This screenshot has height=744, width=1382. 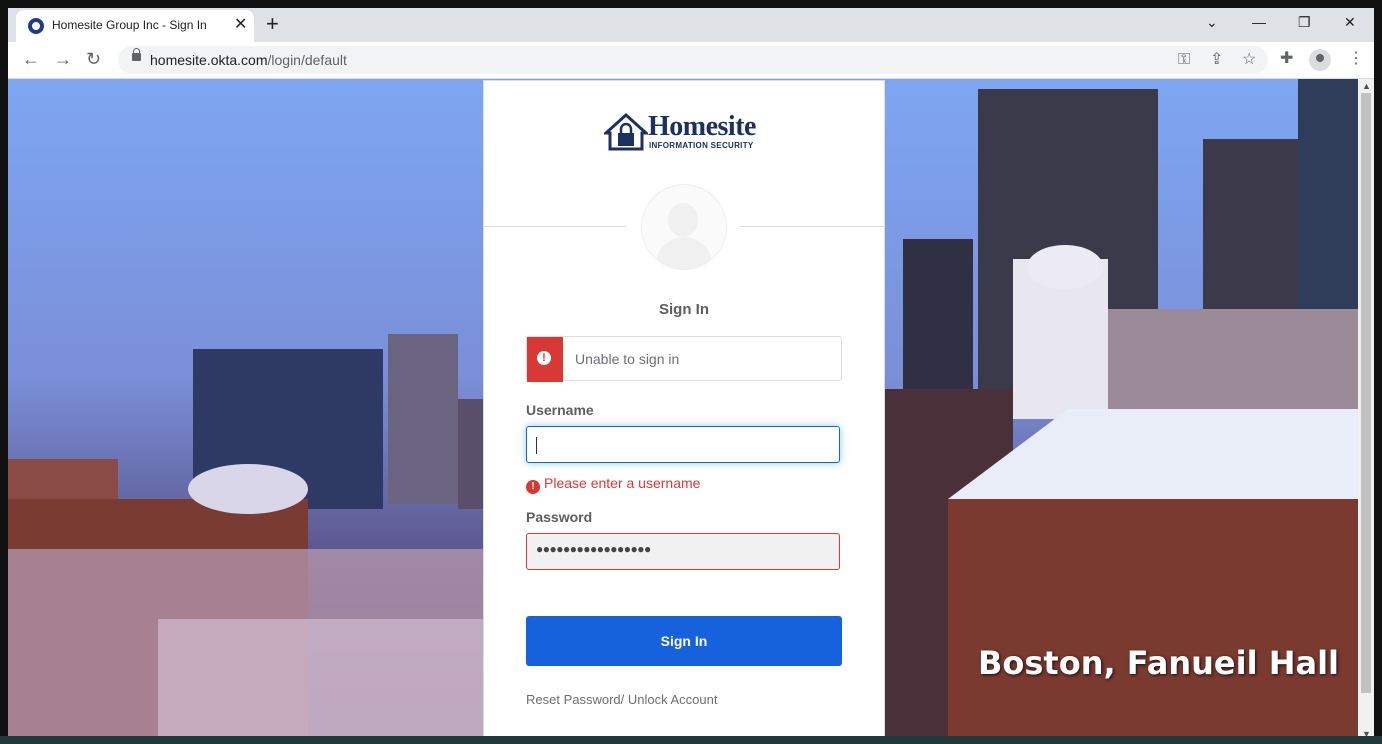 I want to click on error-icon: !, so click(x=544, y=358).